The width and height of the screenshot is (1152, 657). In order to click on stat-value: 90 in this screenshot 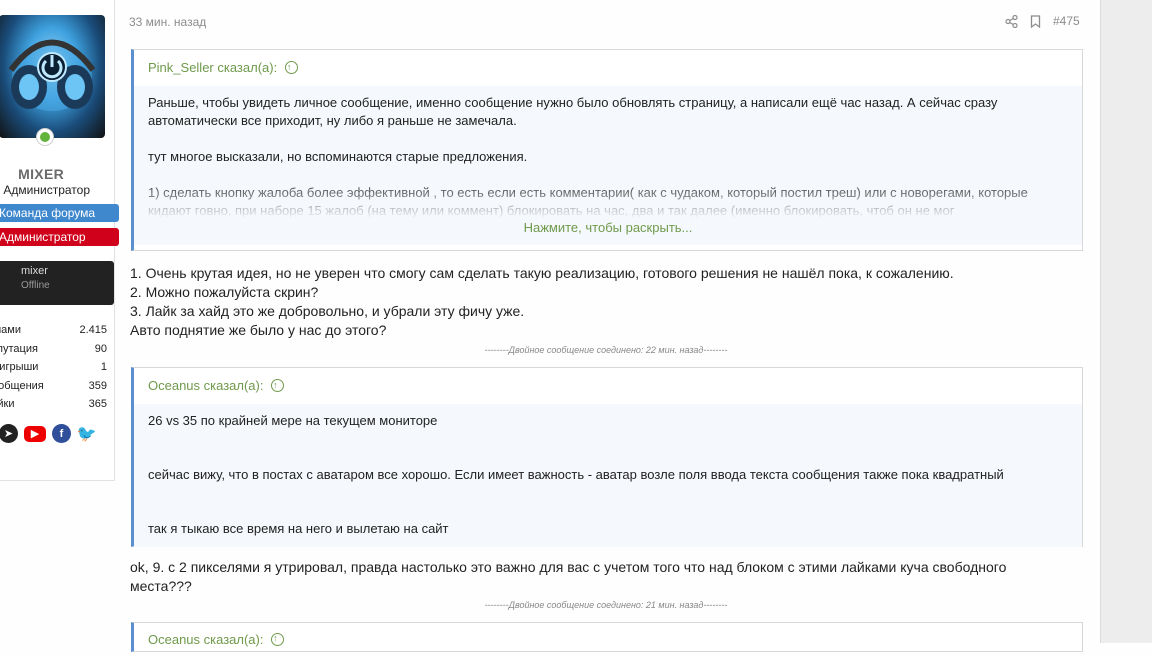, I will do `click(100, 348)`.